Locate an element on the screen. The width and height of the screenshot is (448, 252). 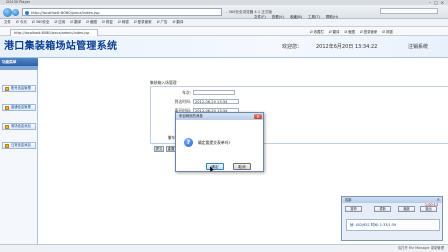
sidebar-divider is located at coordinates (19, 68).